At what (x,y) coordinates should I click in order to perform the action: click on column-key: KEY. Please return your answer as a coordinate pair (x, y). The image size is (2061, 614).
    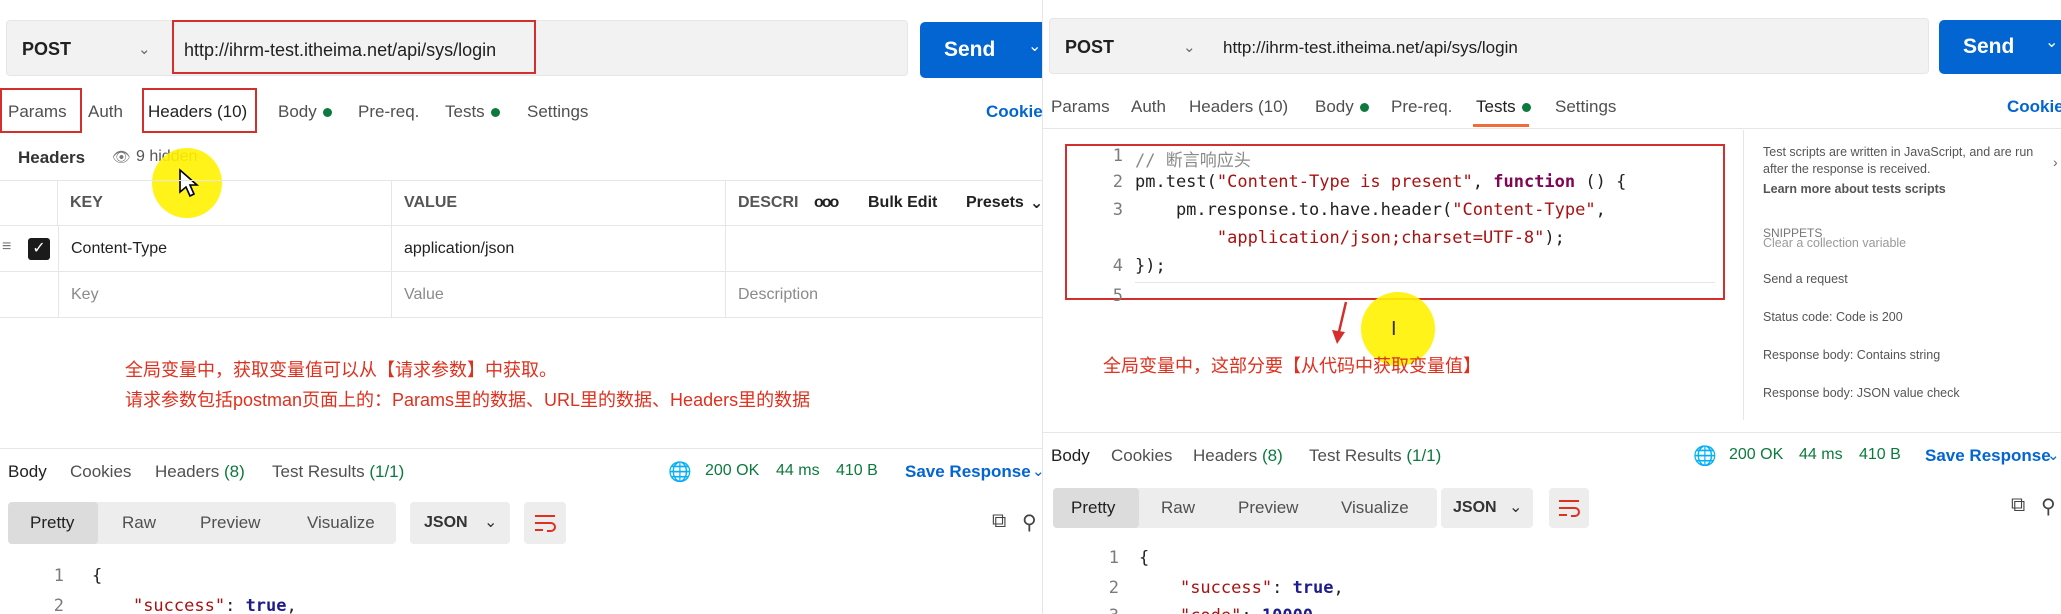
    Looking at the image, I should click on (225, 203).